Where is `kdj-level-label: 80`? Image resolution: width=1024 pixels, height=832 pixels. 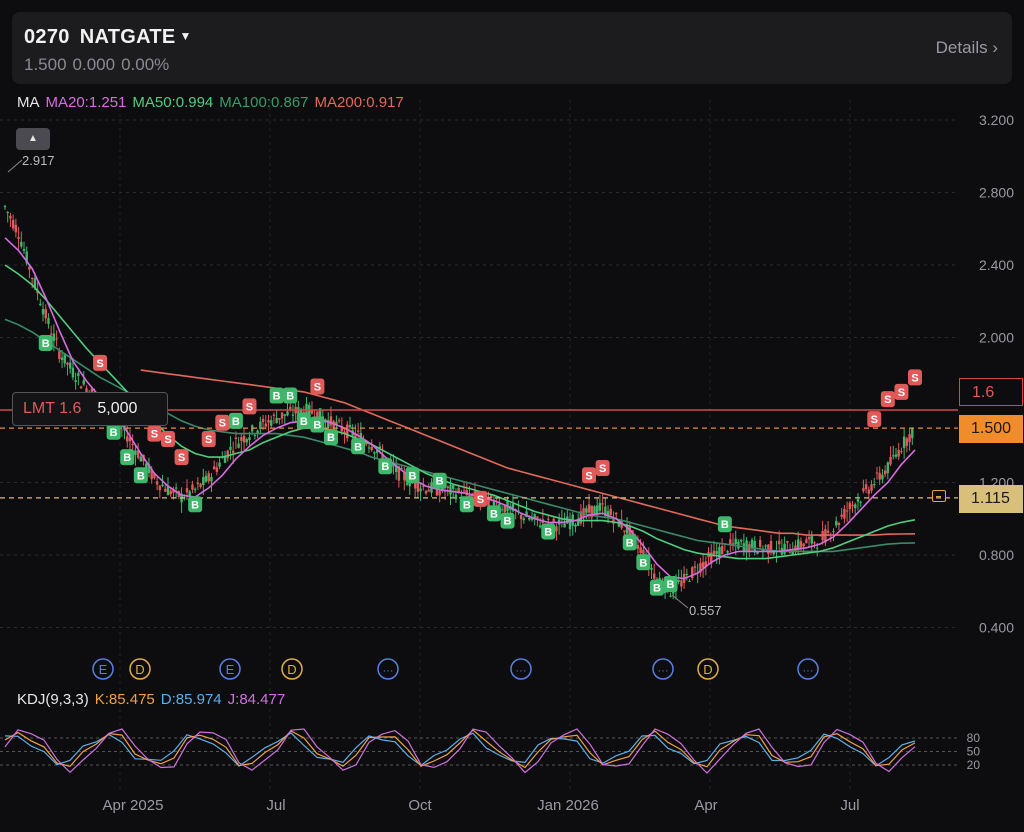
kdj-level-label: 80 is located at coordinates (974, 738).